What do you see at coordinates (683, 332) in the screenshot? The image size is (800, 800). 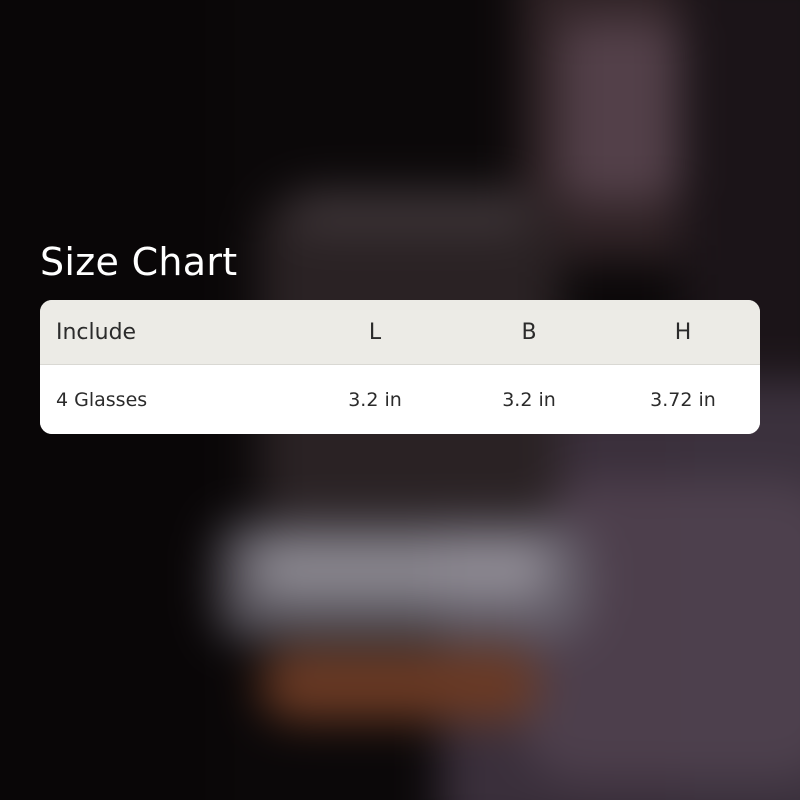 I see `column-header-h: H` at bounding box center [683, 332].